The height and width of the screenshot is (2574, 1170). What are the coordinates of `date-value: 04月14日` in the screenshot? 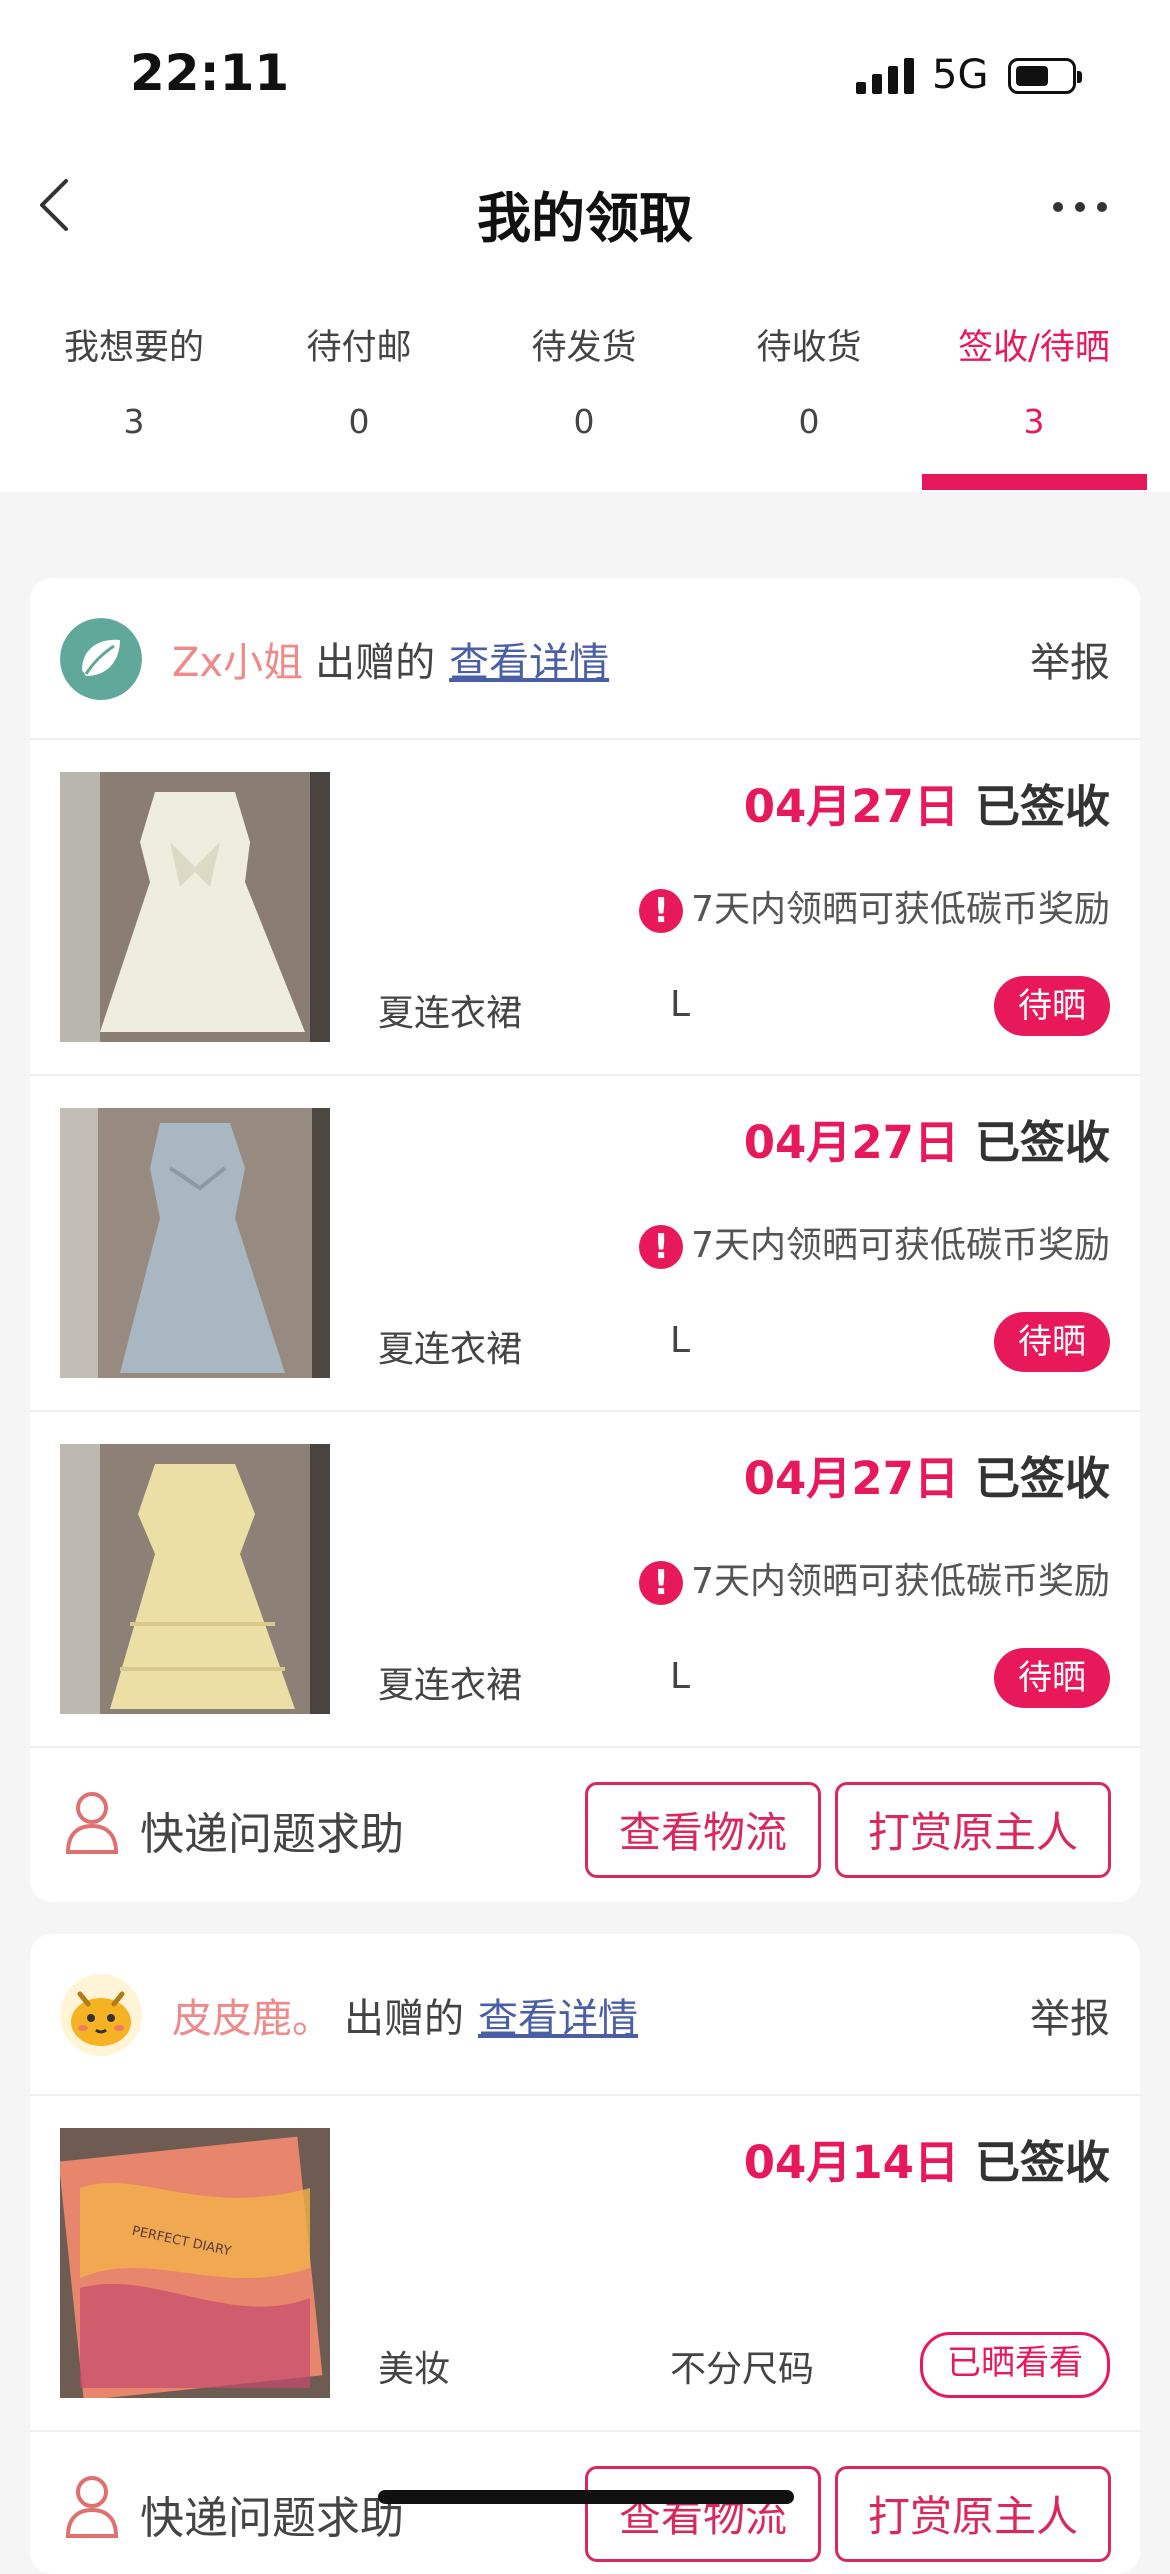 It's located at (851, 2162).